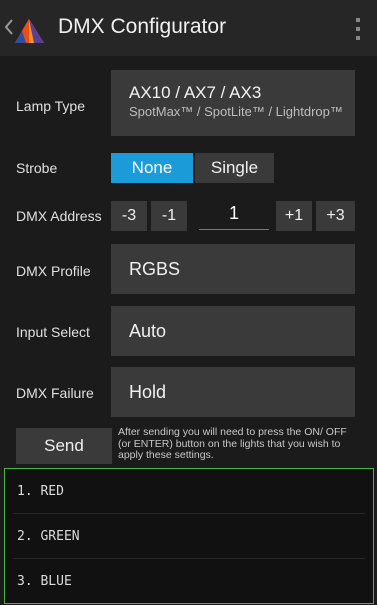 This screenshot has height=605, width=377. I want to click on input-select-label: Input Select, so click(53, 332).